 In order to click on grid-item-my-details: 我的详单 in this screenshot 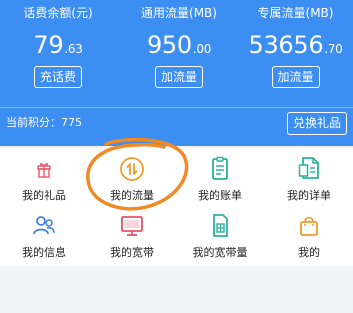, I will do `click(309, 181)`.